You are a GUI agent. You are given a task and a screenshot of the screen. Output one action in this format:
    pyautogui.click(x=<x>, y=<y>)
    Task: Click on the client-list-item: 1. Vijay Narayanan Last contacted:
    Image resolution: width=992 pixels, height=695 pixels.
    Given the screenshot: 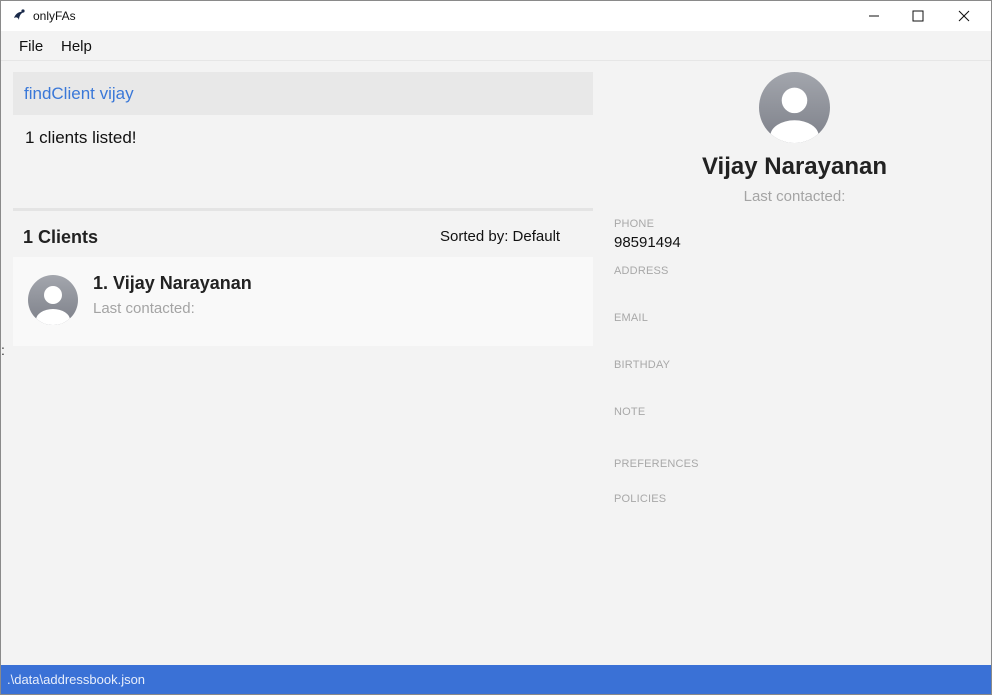 What is the action you would take?
    pyautogui.click(x=303, y=301)
    